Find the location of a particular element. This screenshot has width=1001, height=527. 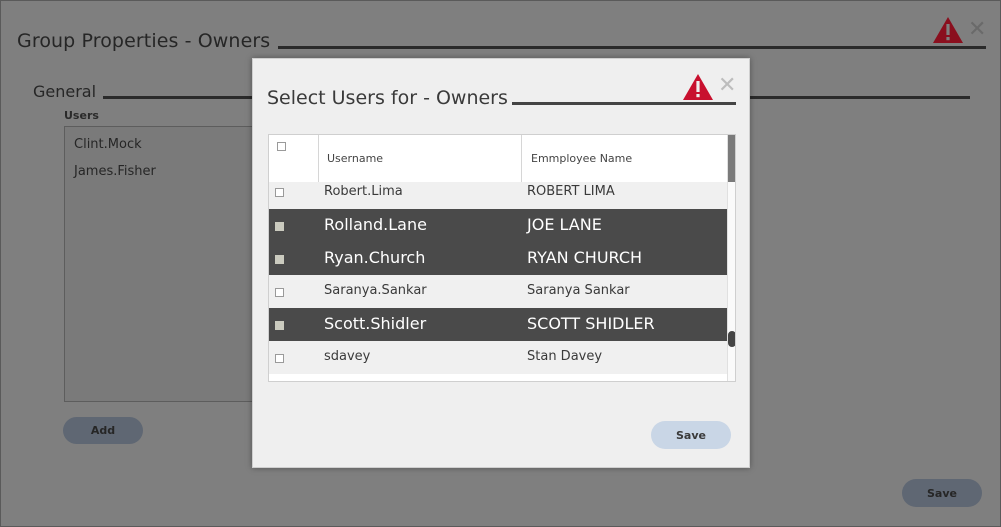

row-employee-name: SCOTT SHIDLER is located at coordinates (591, 323).